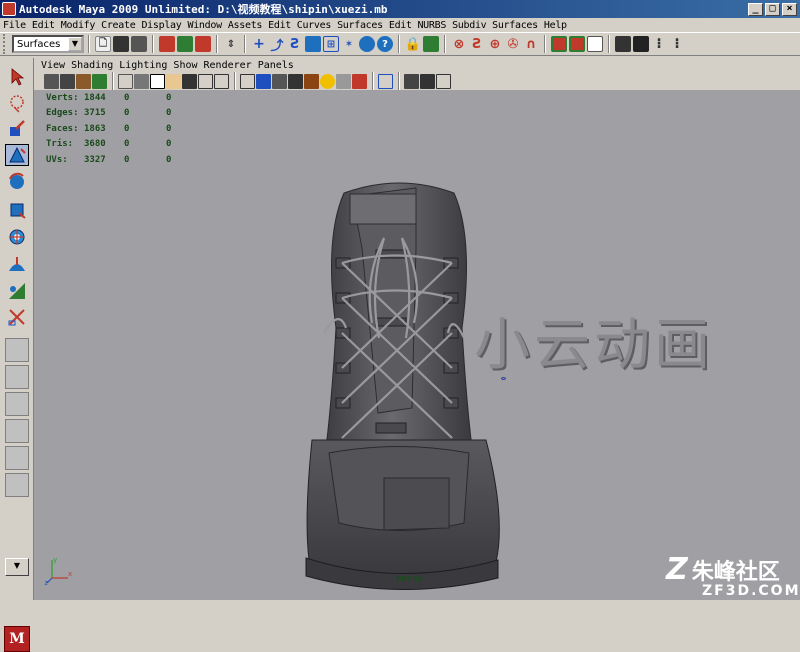  What do you see at coordinates (245, 25) in the screenshot?
I see `menu-assets: Assets` at bounding box center [245, 25].